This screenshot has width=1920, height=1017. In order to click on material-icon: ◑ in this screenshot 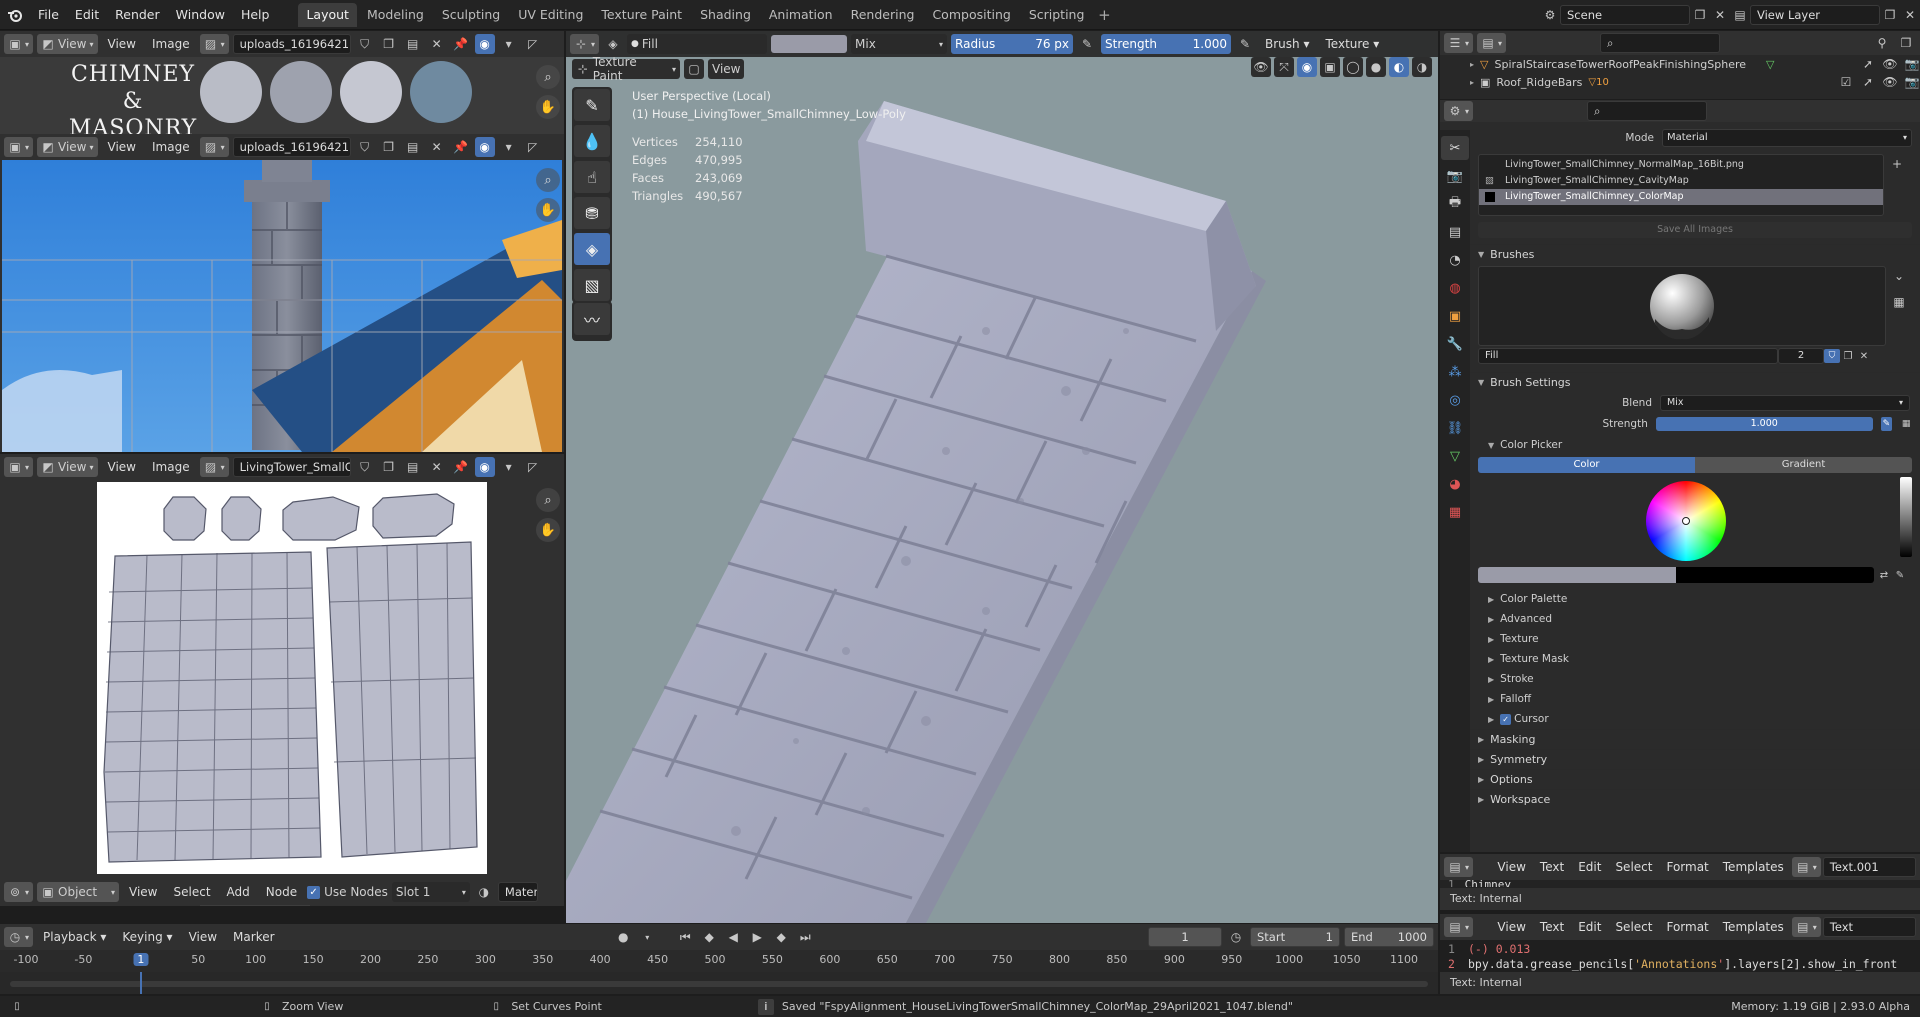, I will do `click(484, 892)`.